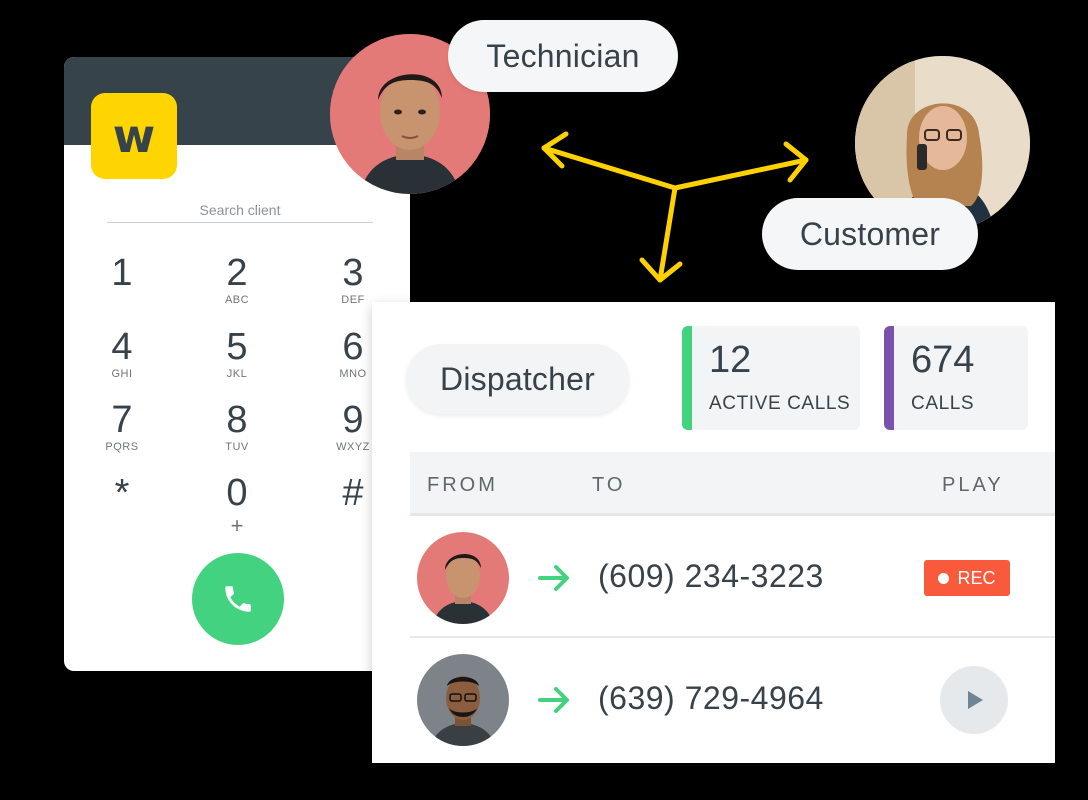  I want to click on active-calls-card: 12 ACTIVE CALLS, so click(771, 378).